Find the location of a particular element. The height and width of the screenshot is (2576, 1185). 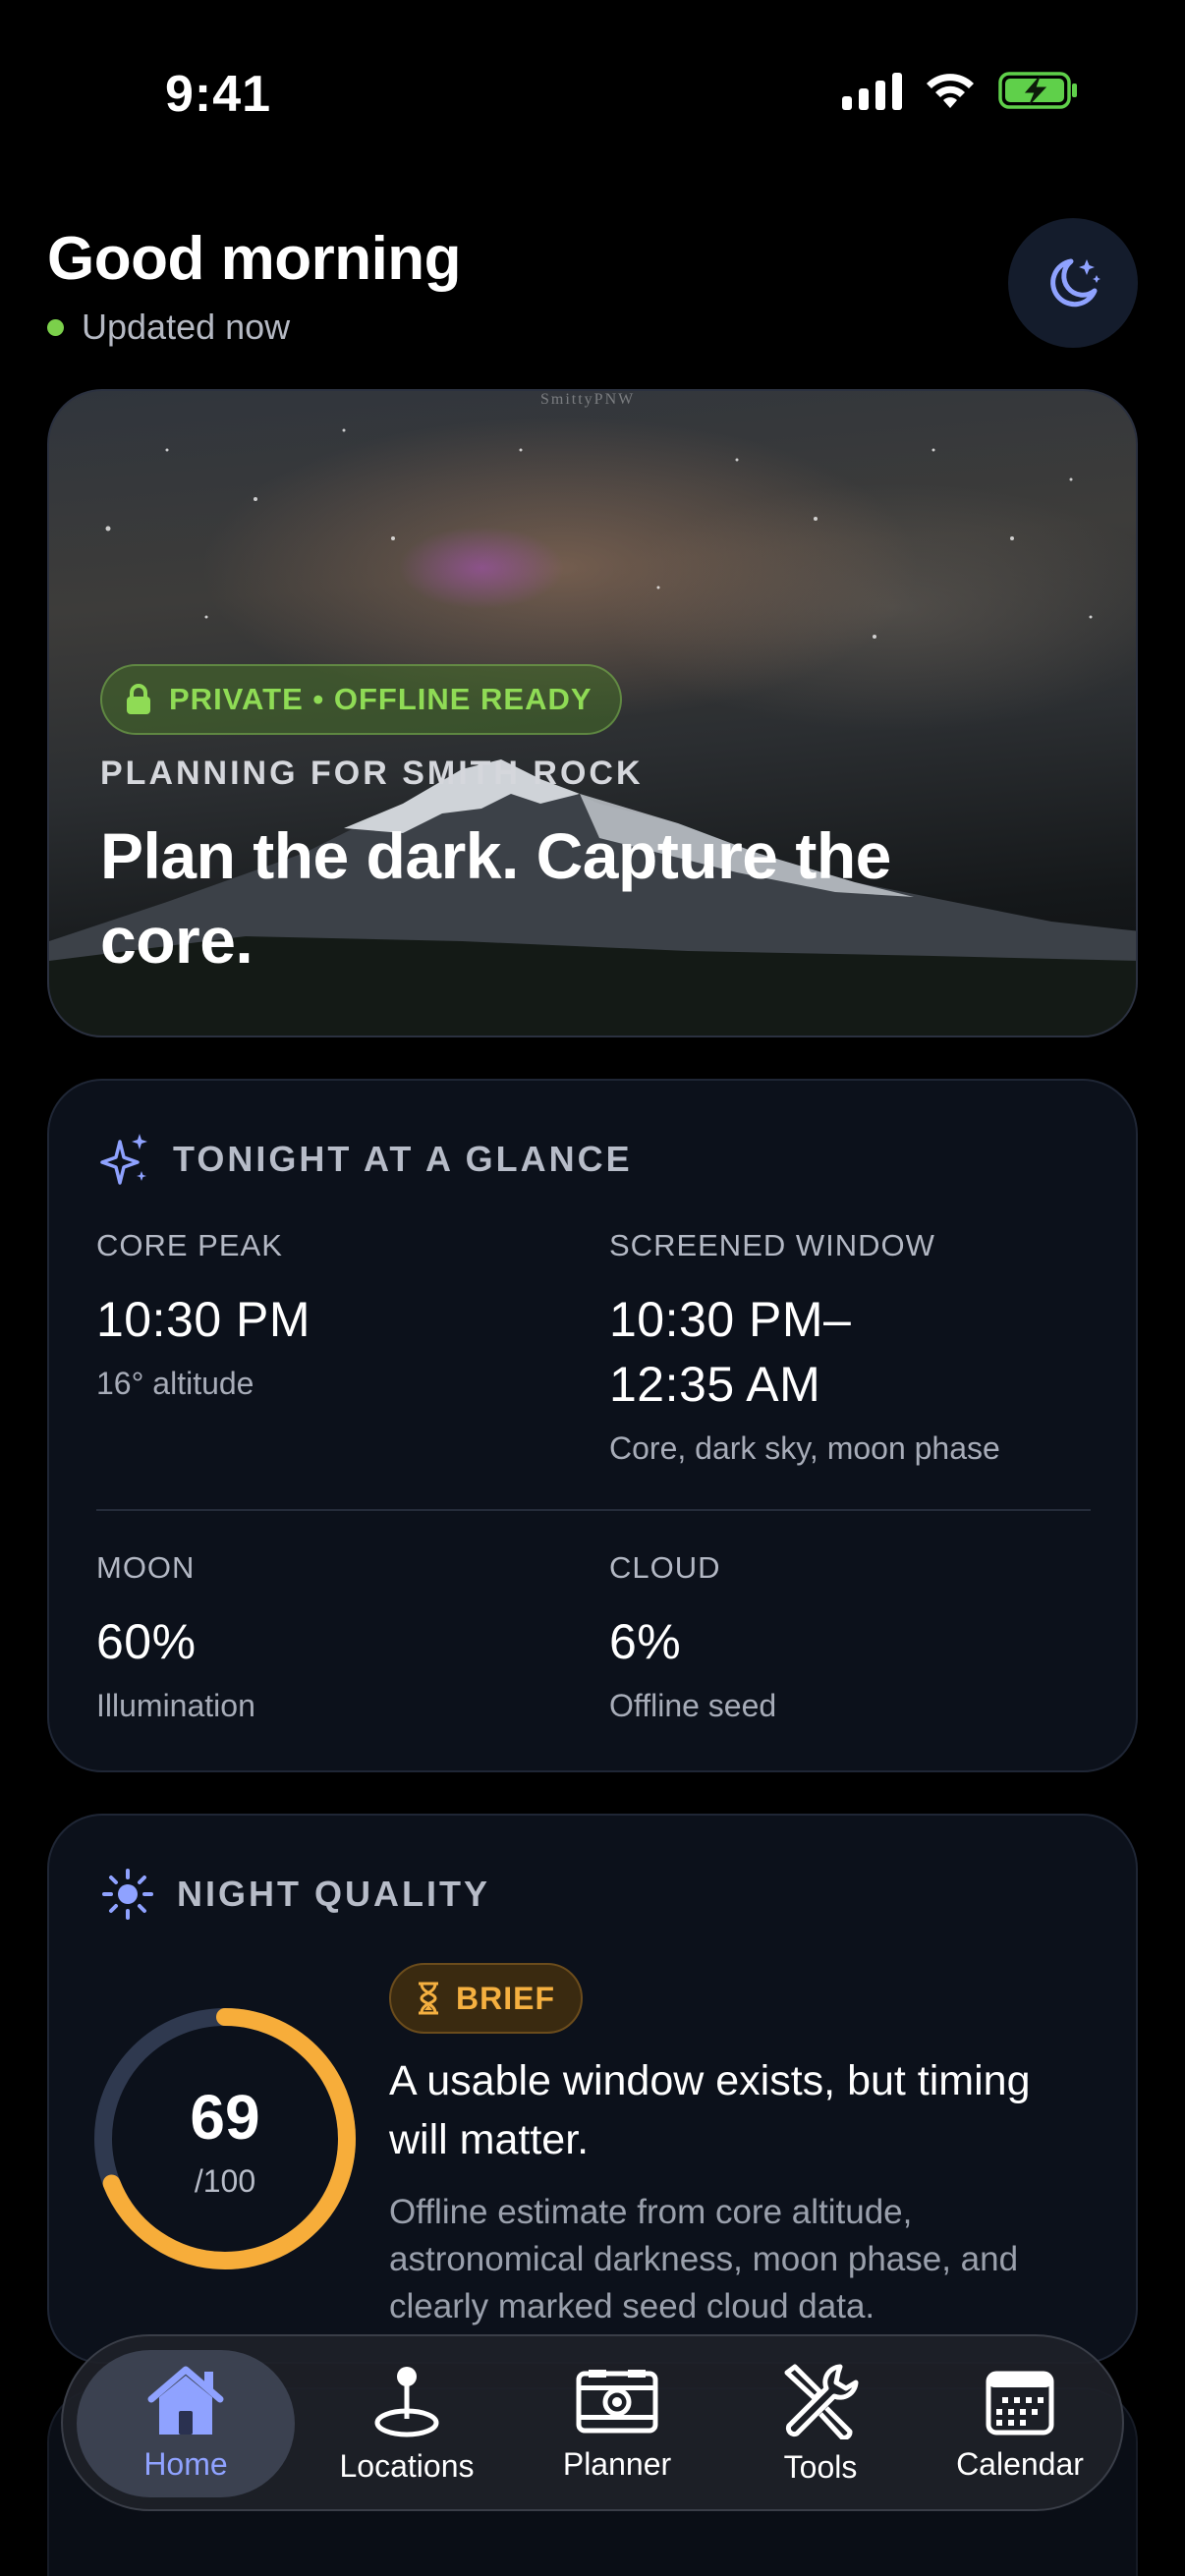

window-end: 12:35 AM is located at coordinates (715, 1384).